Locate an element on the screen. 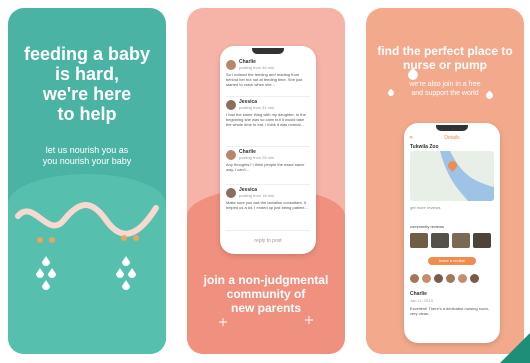 This screenshot has height=363, width=530. headline-line: community of is located at coordinates (266, 294).